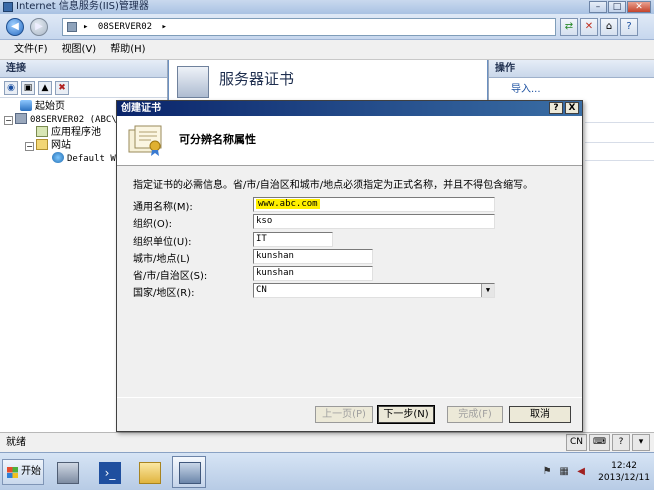 This screenshot has height=490, width=654. What do you see at coordinates (374, 221) in the screenshot?
I see `organization-field: kso` at bounding box center [374, 221].